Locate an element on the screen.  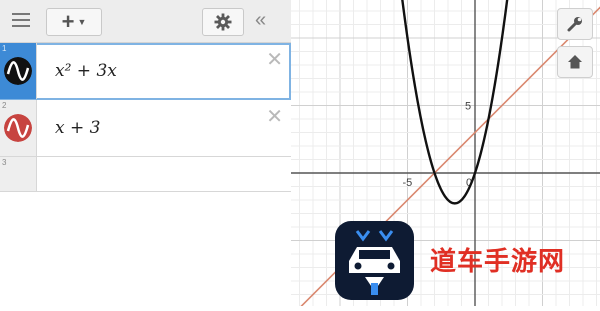
default-viewport-button is located at coordinates (575, 62).